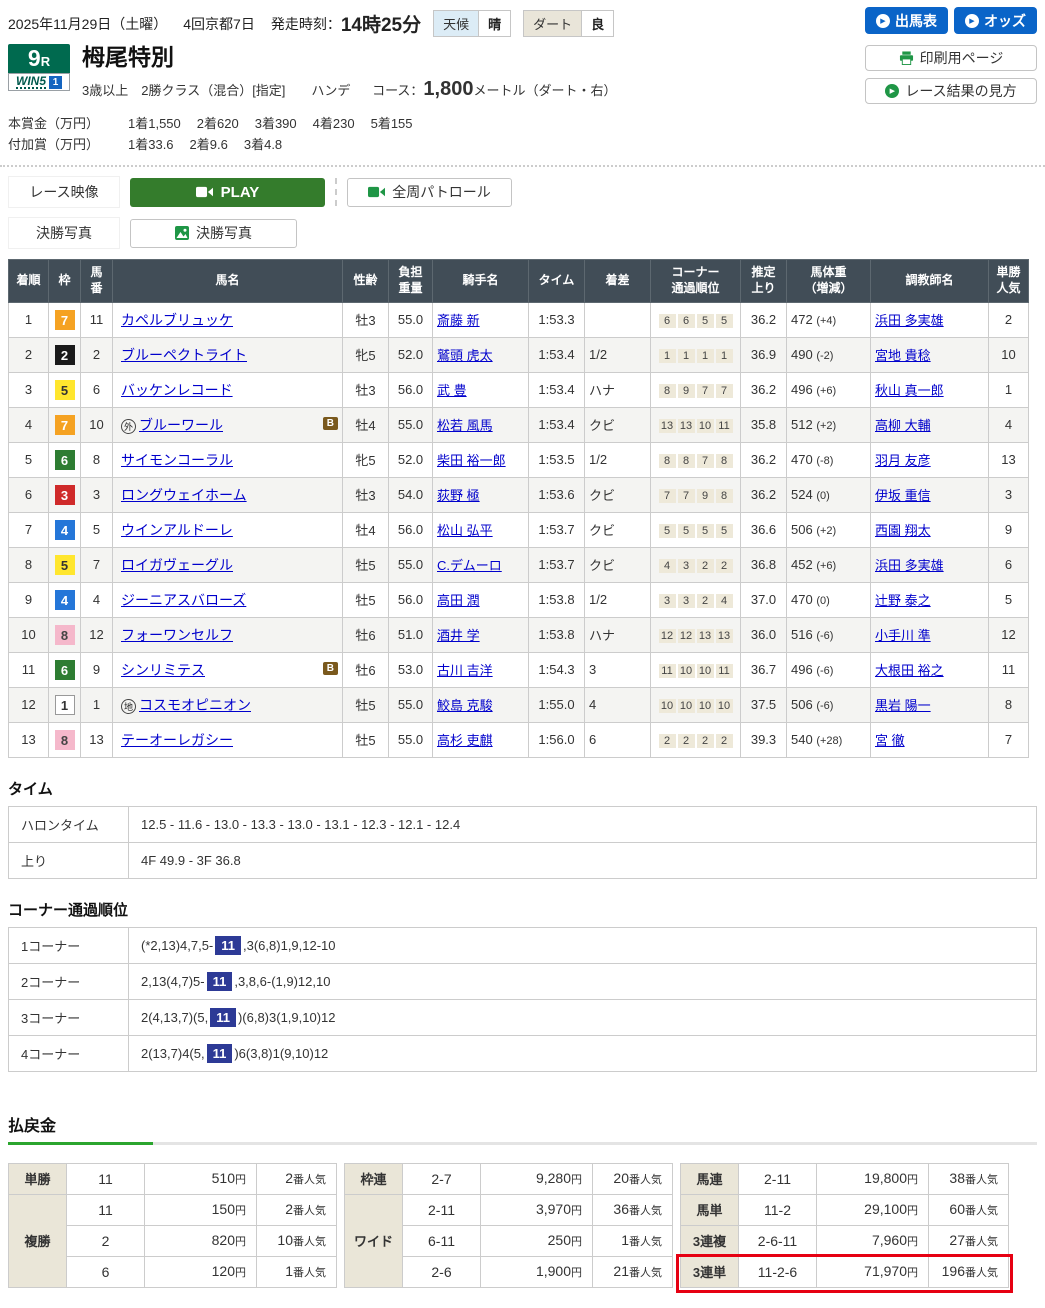 Image resolution: width=1045 pixels, height=1308 pixels. What do you see at coordinates (177, 565) in the screenshot?
I see `horse-name-link: ロイガヴェーグル` at bounding box center [177, 565].